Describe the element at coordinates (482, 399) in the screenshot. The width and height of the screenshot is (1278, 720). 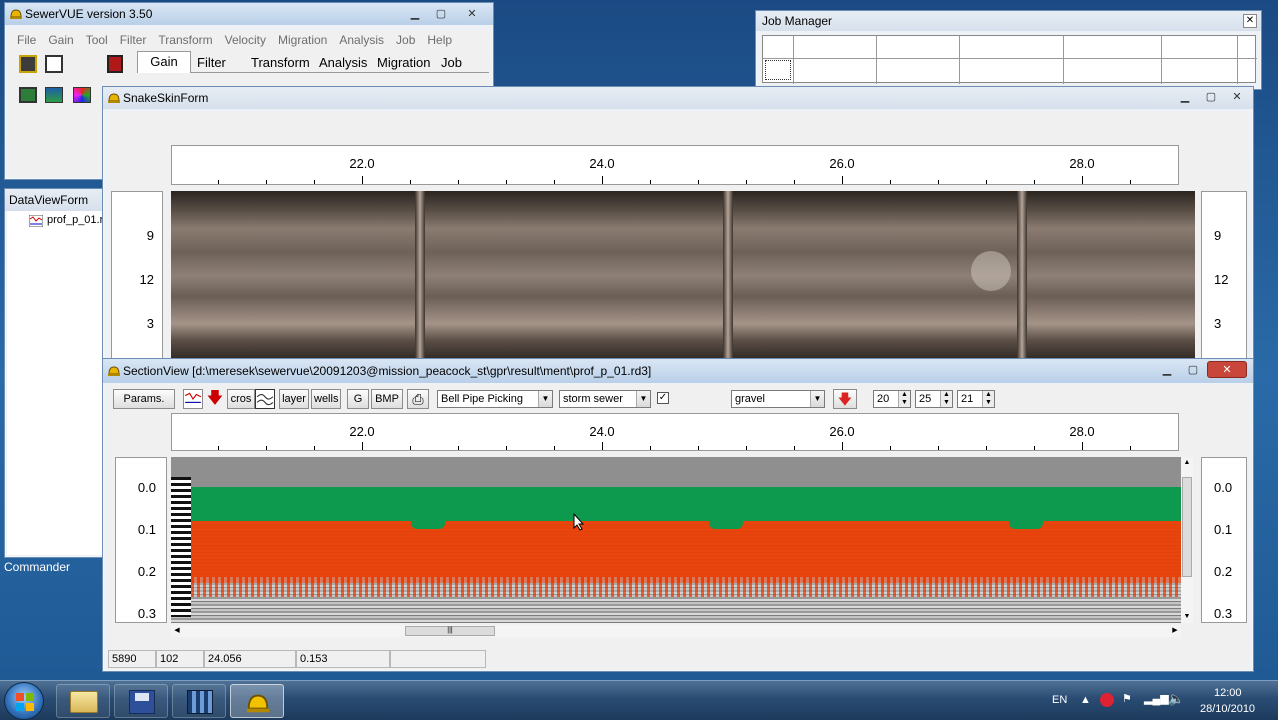
I see `picking-mode-value: Bell Pipe Picking` at that location.